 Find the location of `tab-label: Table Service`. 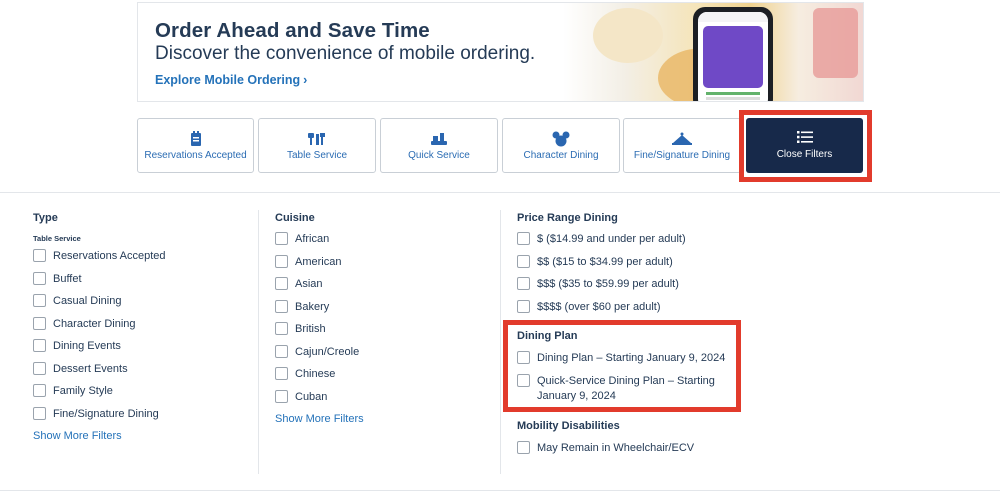

tab-label: Table Service is located at coordinates (317, 155).